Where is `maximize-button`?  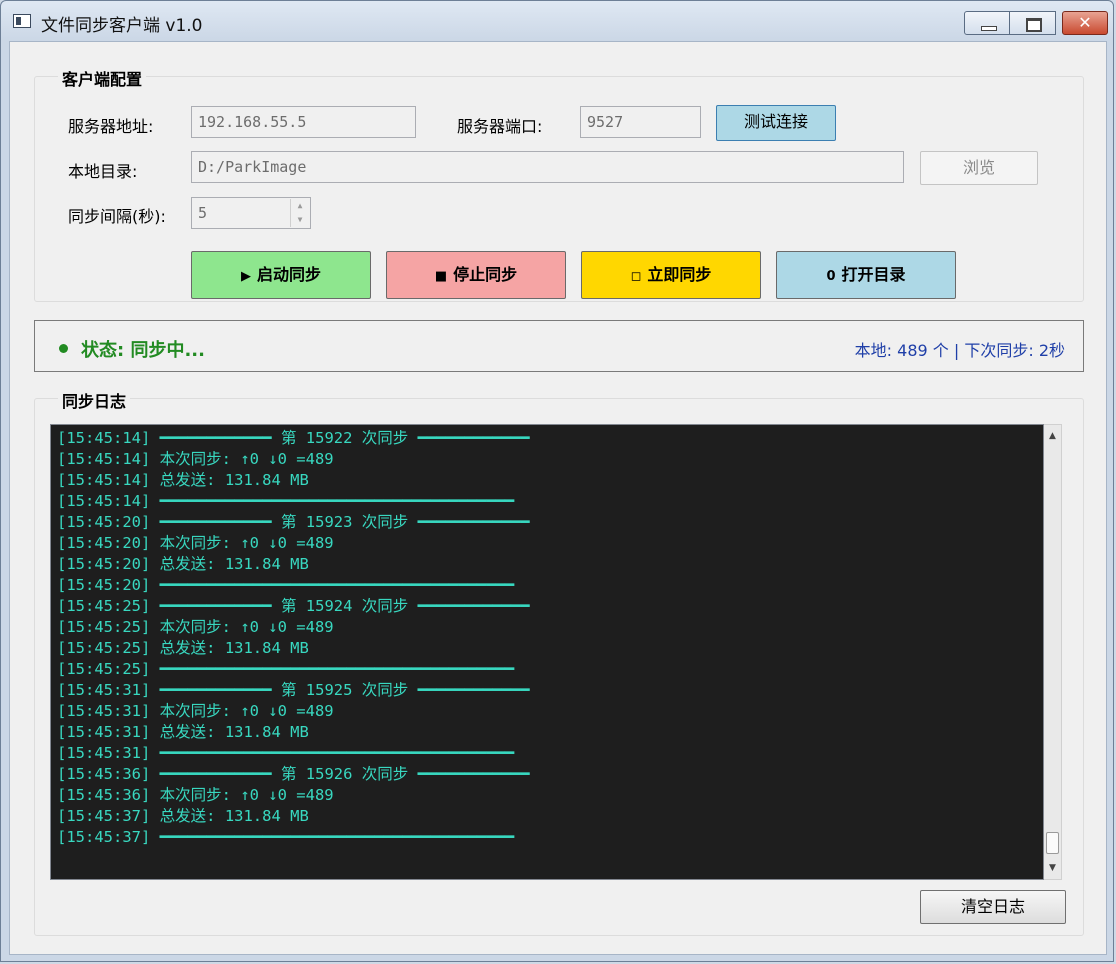 maximize-button is located at coordinates (1033, 23).